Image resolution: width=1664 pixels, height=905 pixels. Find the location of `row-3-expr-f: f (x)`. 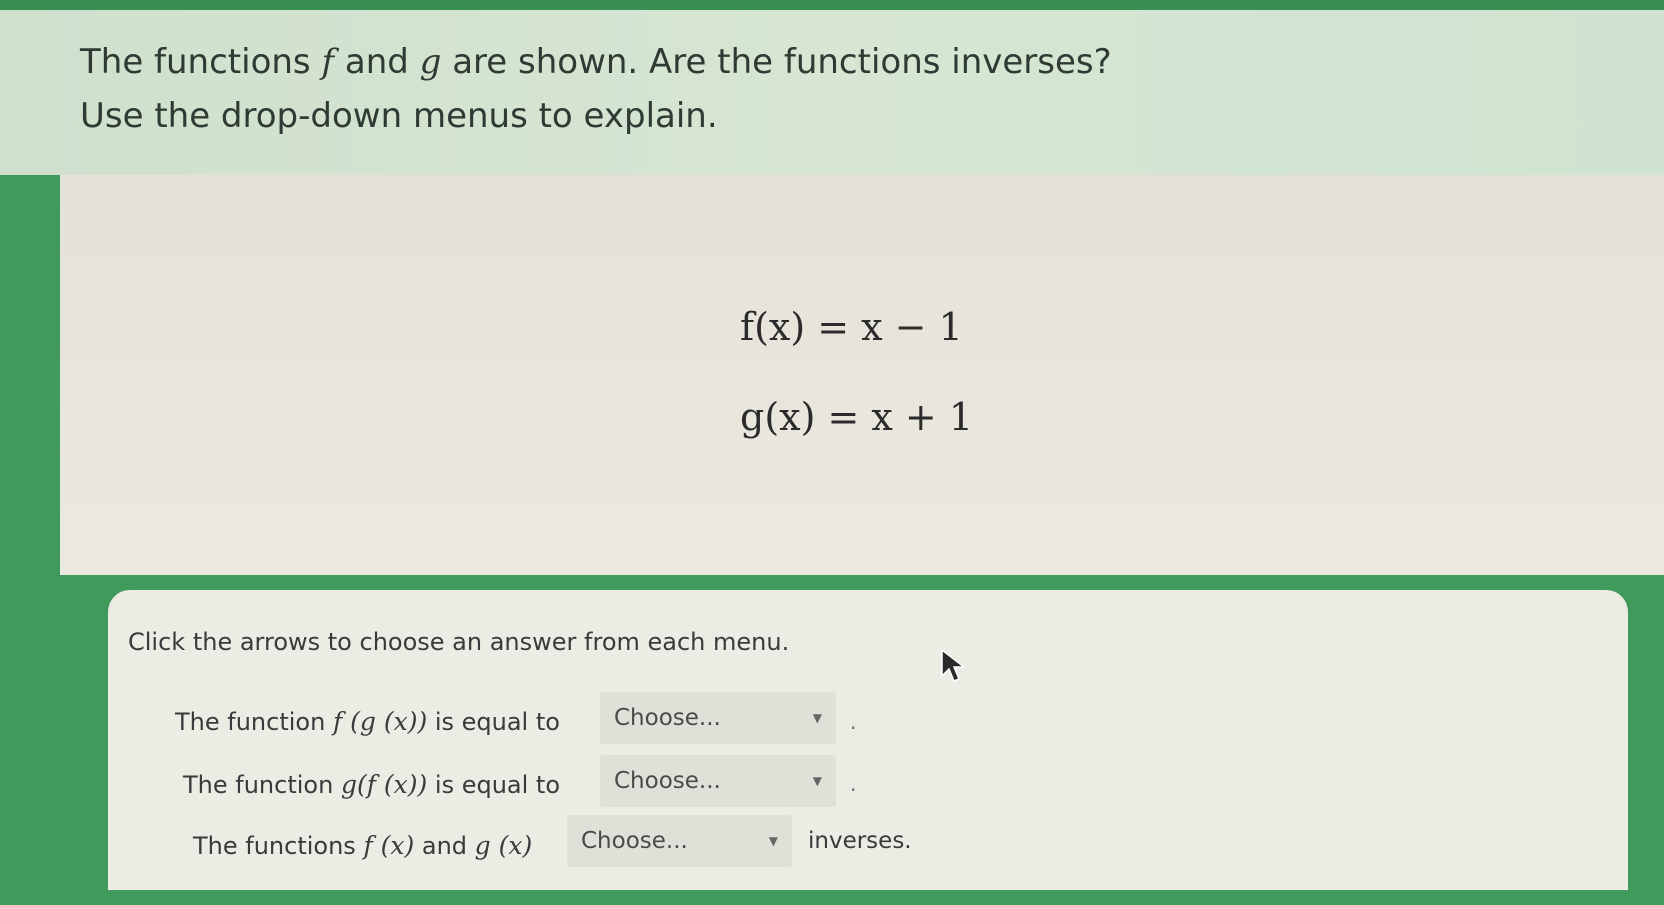

row-3-expr-f: f (x) is located at coordinates (389, 845).